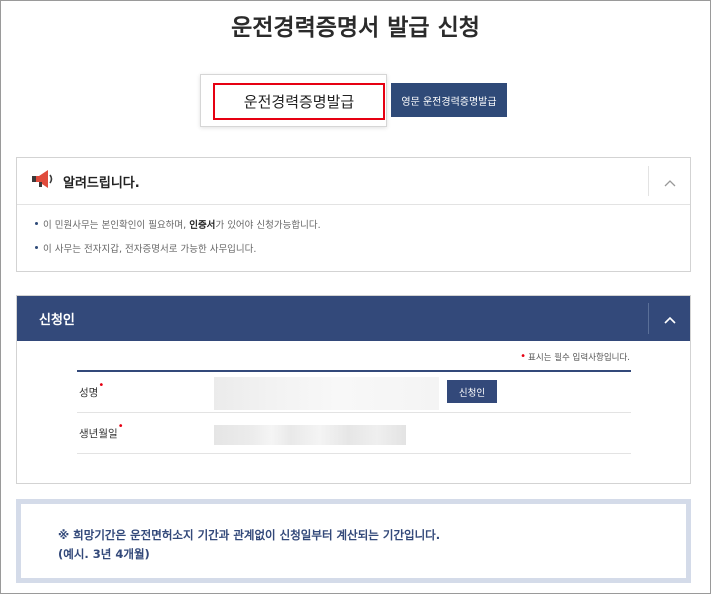 The width and height of the screenshot is (711, 594). What do you see at coordinates (299, 101) in the screenshot?
I see `tab-driving-record-issue: 운전경력증명발급` at bounding box center [299, 101].